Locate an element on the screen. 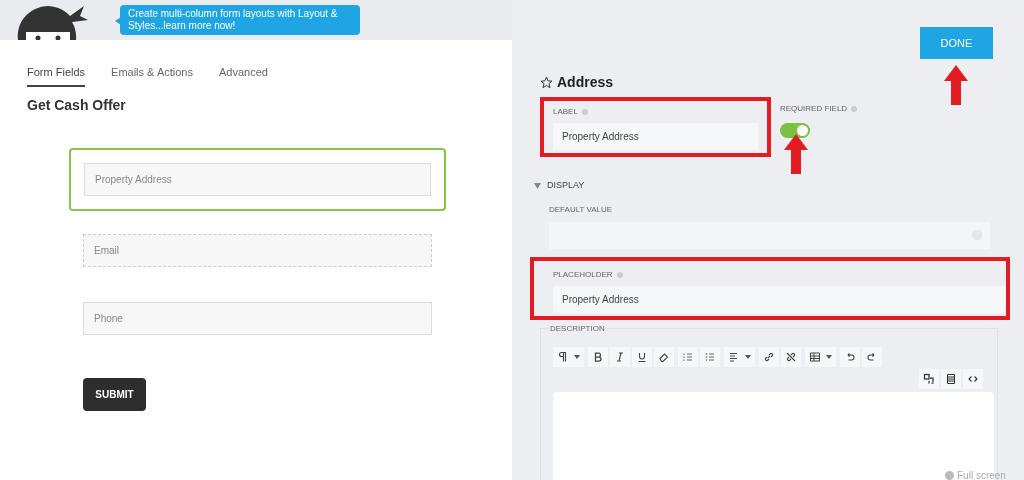  table-button is located at coordinates (820, 356).